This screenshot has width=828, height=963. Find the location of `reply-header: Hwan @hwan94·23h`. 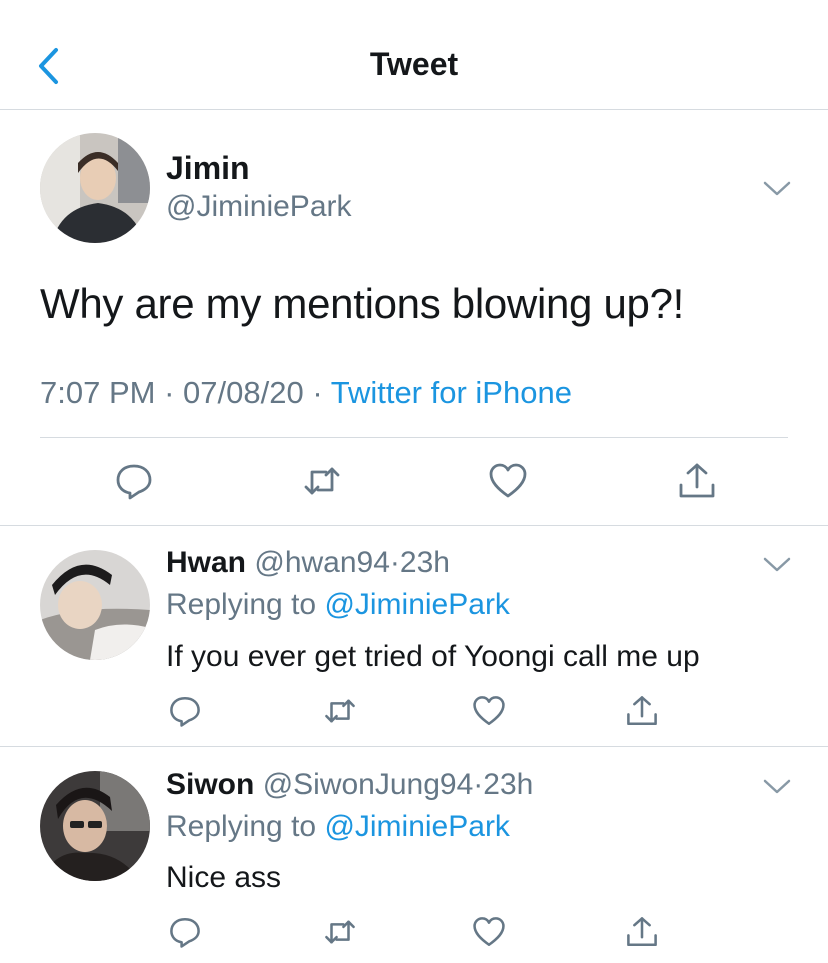

reply-header: Hwan @hwan94·23h is located at coordinates (308, 563).